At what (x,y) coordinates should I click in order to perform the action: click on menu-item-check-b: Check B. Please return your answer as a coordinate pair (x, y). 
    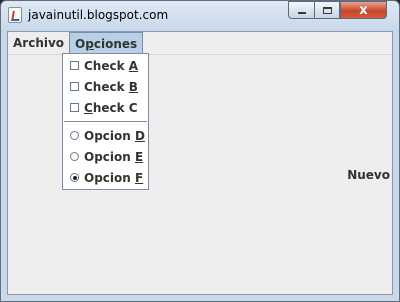
    Looking at the image, I should click on (105, 86).